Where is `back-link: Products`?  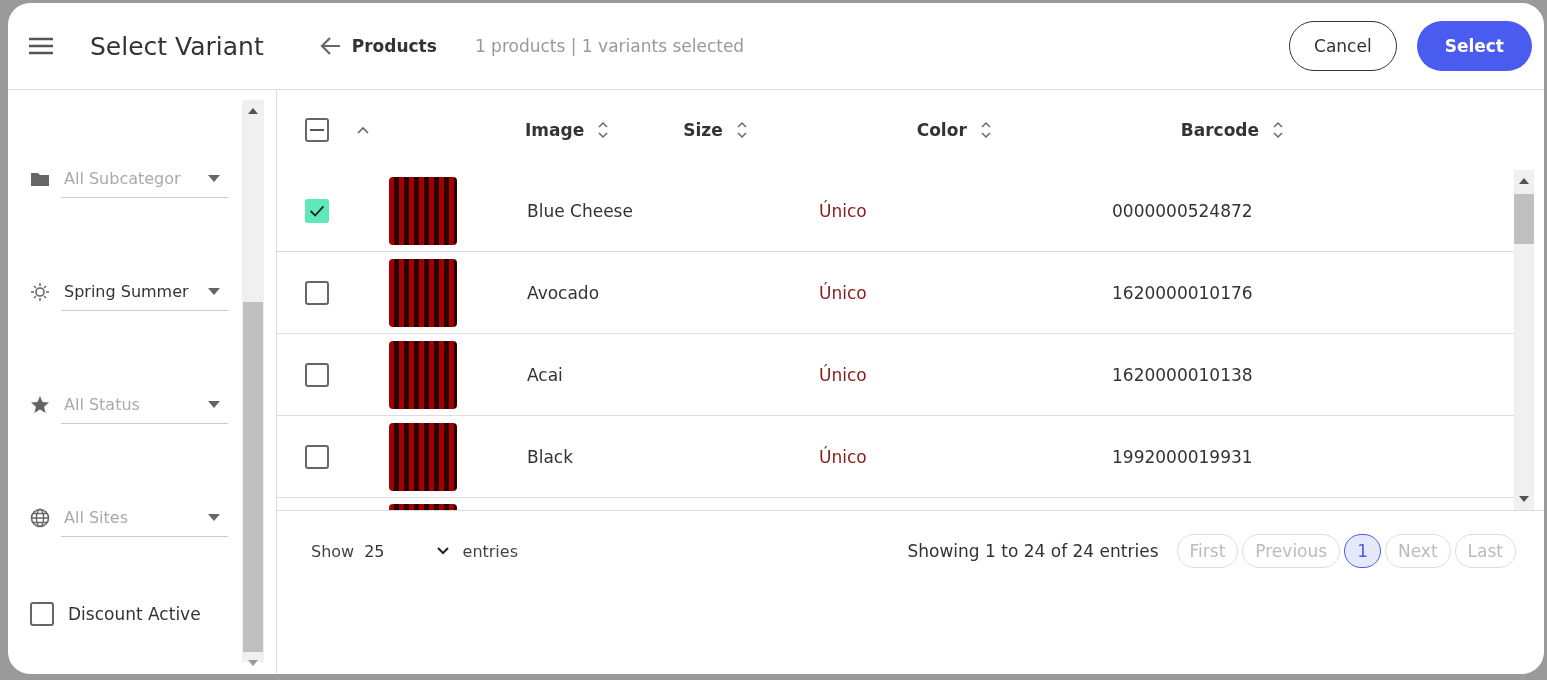
back-link: Products is located at coordinates (378, 46).